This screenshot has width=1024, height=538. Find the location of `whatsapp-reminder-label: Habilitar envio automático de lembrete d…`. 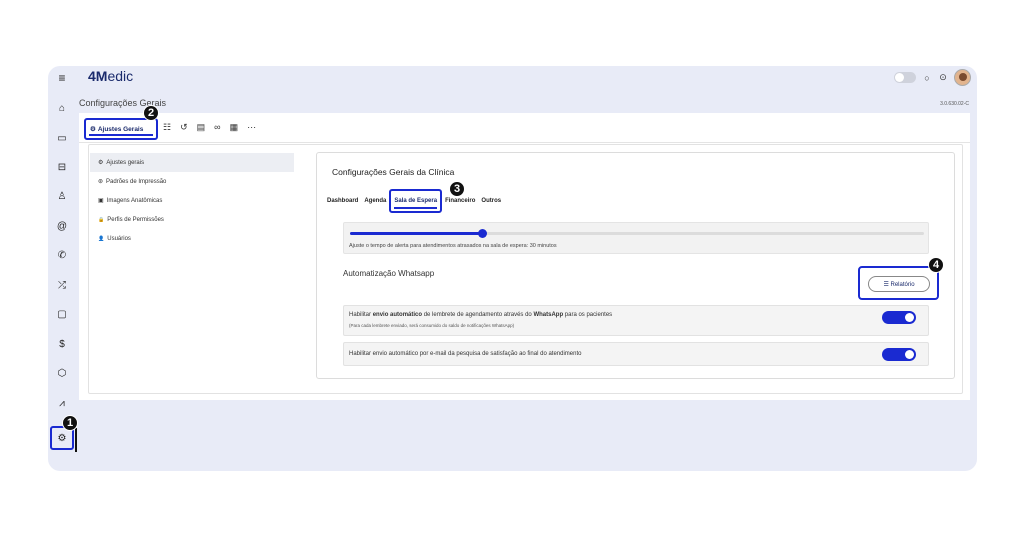

whatsapp-reminder-label: Habilitar envio automático de lembrete d… is located at coordinates (481, 315).